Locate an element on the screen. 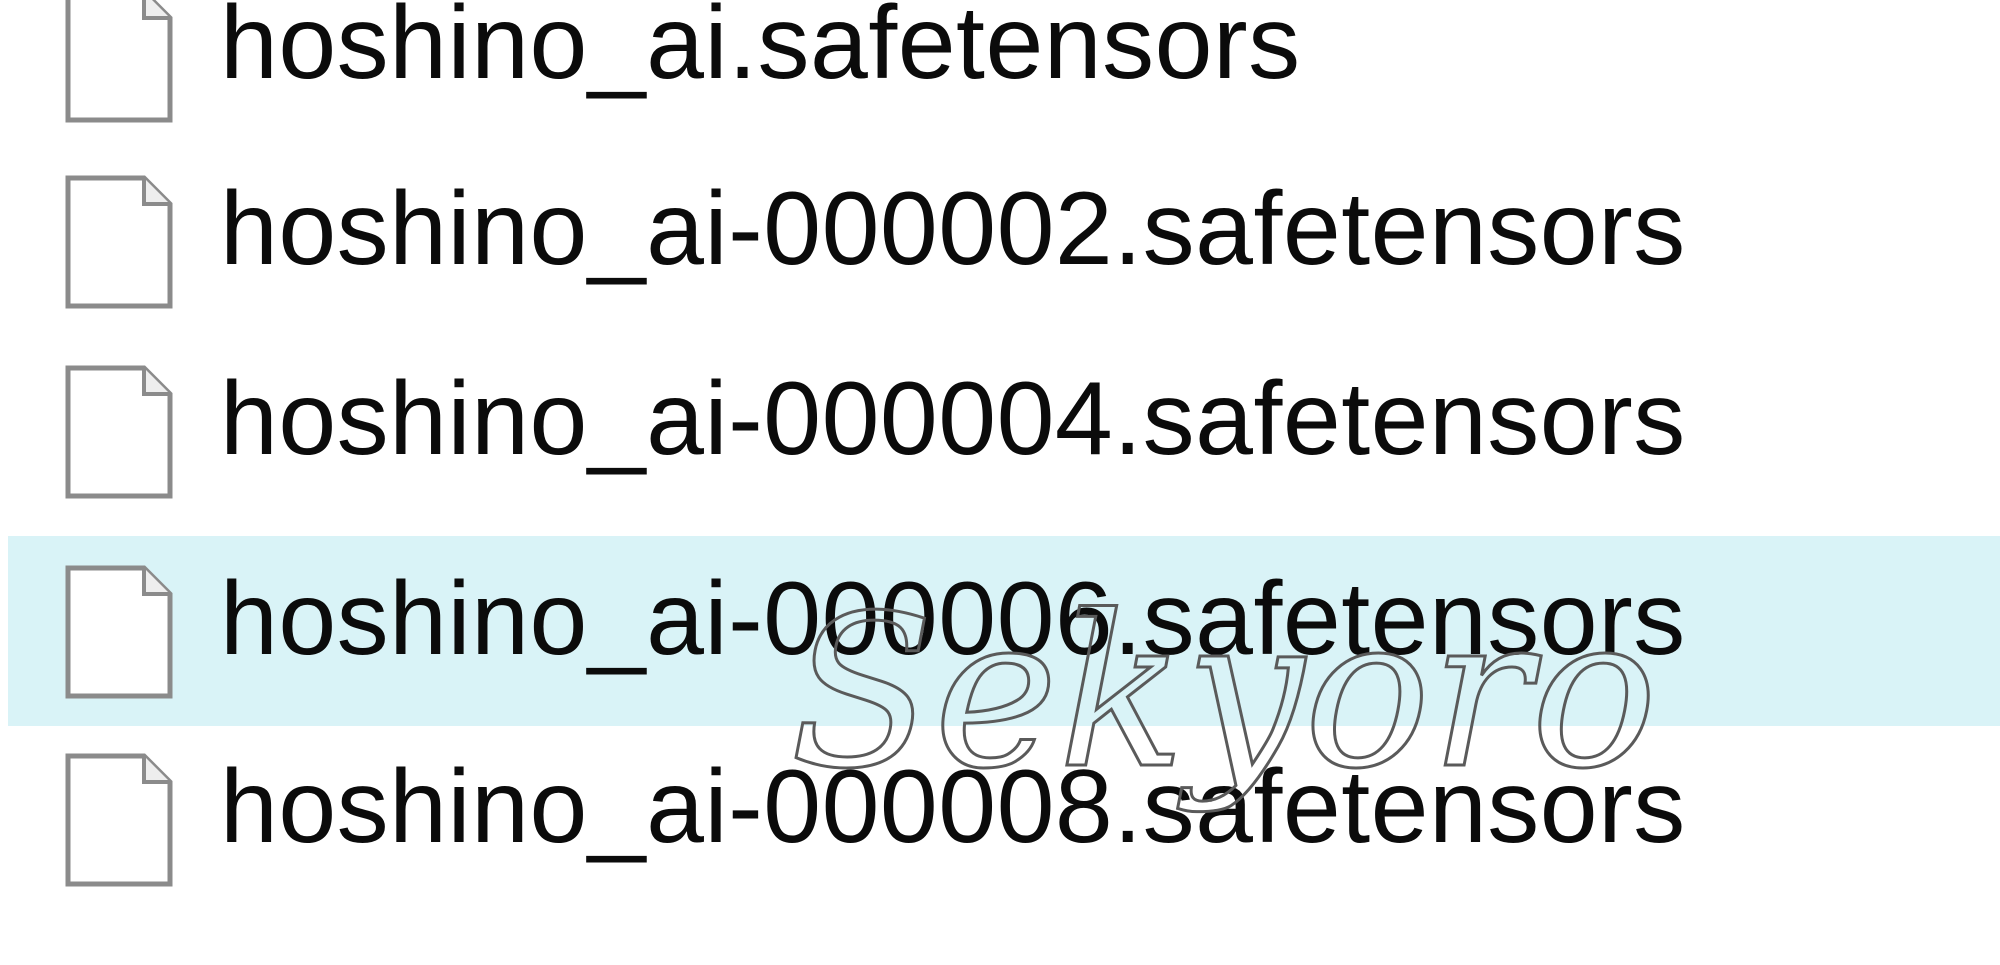  file-name: hoshino_ai.safetensors is located at coordinates (760, 50).